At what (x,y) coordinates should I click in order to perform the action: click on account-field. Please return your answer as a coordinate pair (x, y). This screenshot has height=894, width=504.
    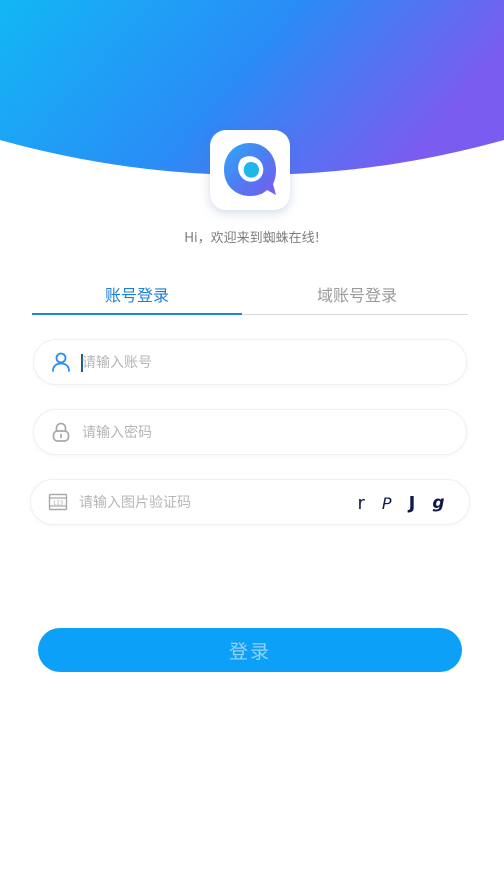
    Looking at the image, I should click on (250, 362).